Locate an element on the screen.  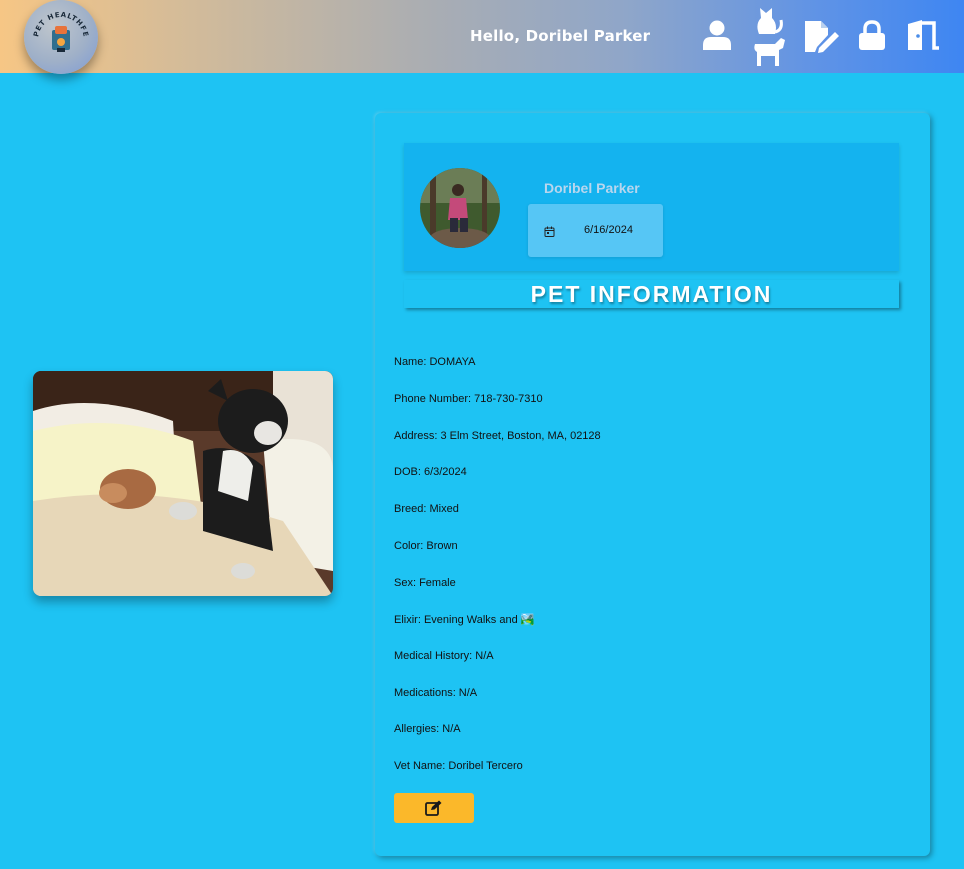
greeting-text: Hello, Doribel Parker is located at coordinates (560, 36).